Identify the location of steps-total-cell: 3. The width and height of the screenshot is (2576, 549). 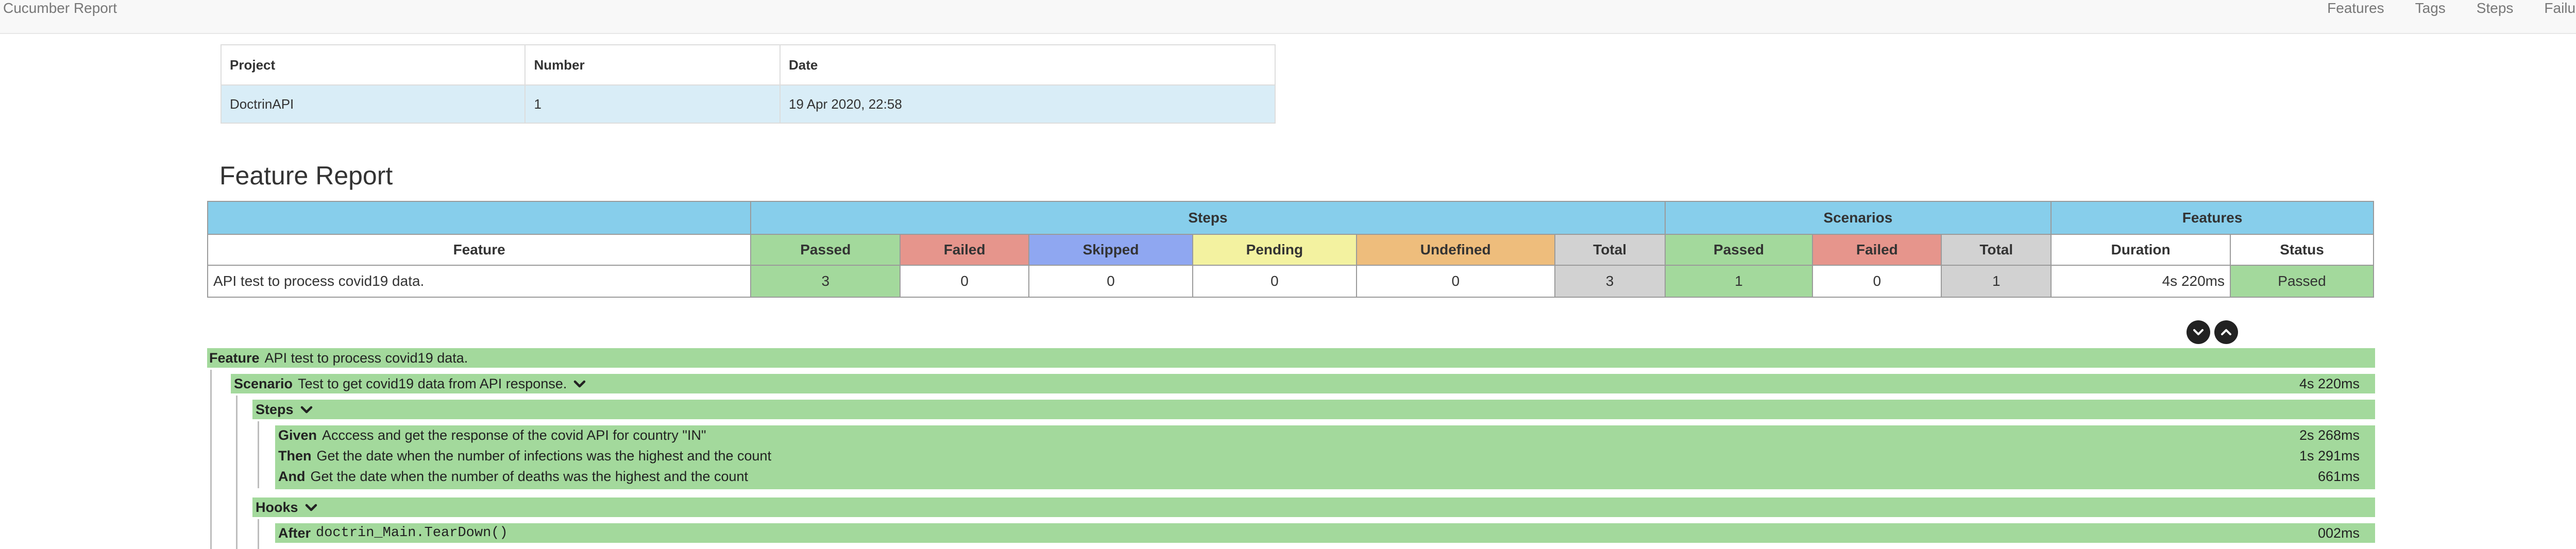
(1610, 281).